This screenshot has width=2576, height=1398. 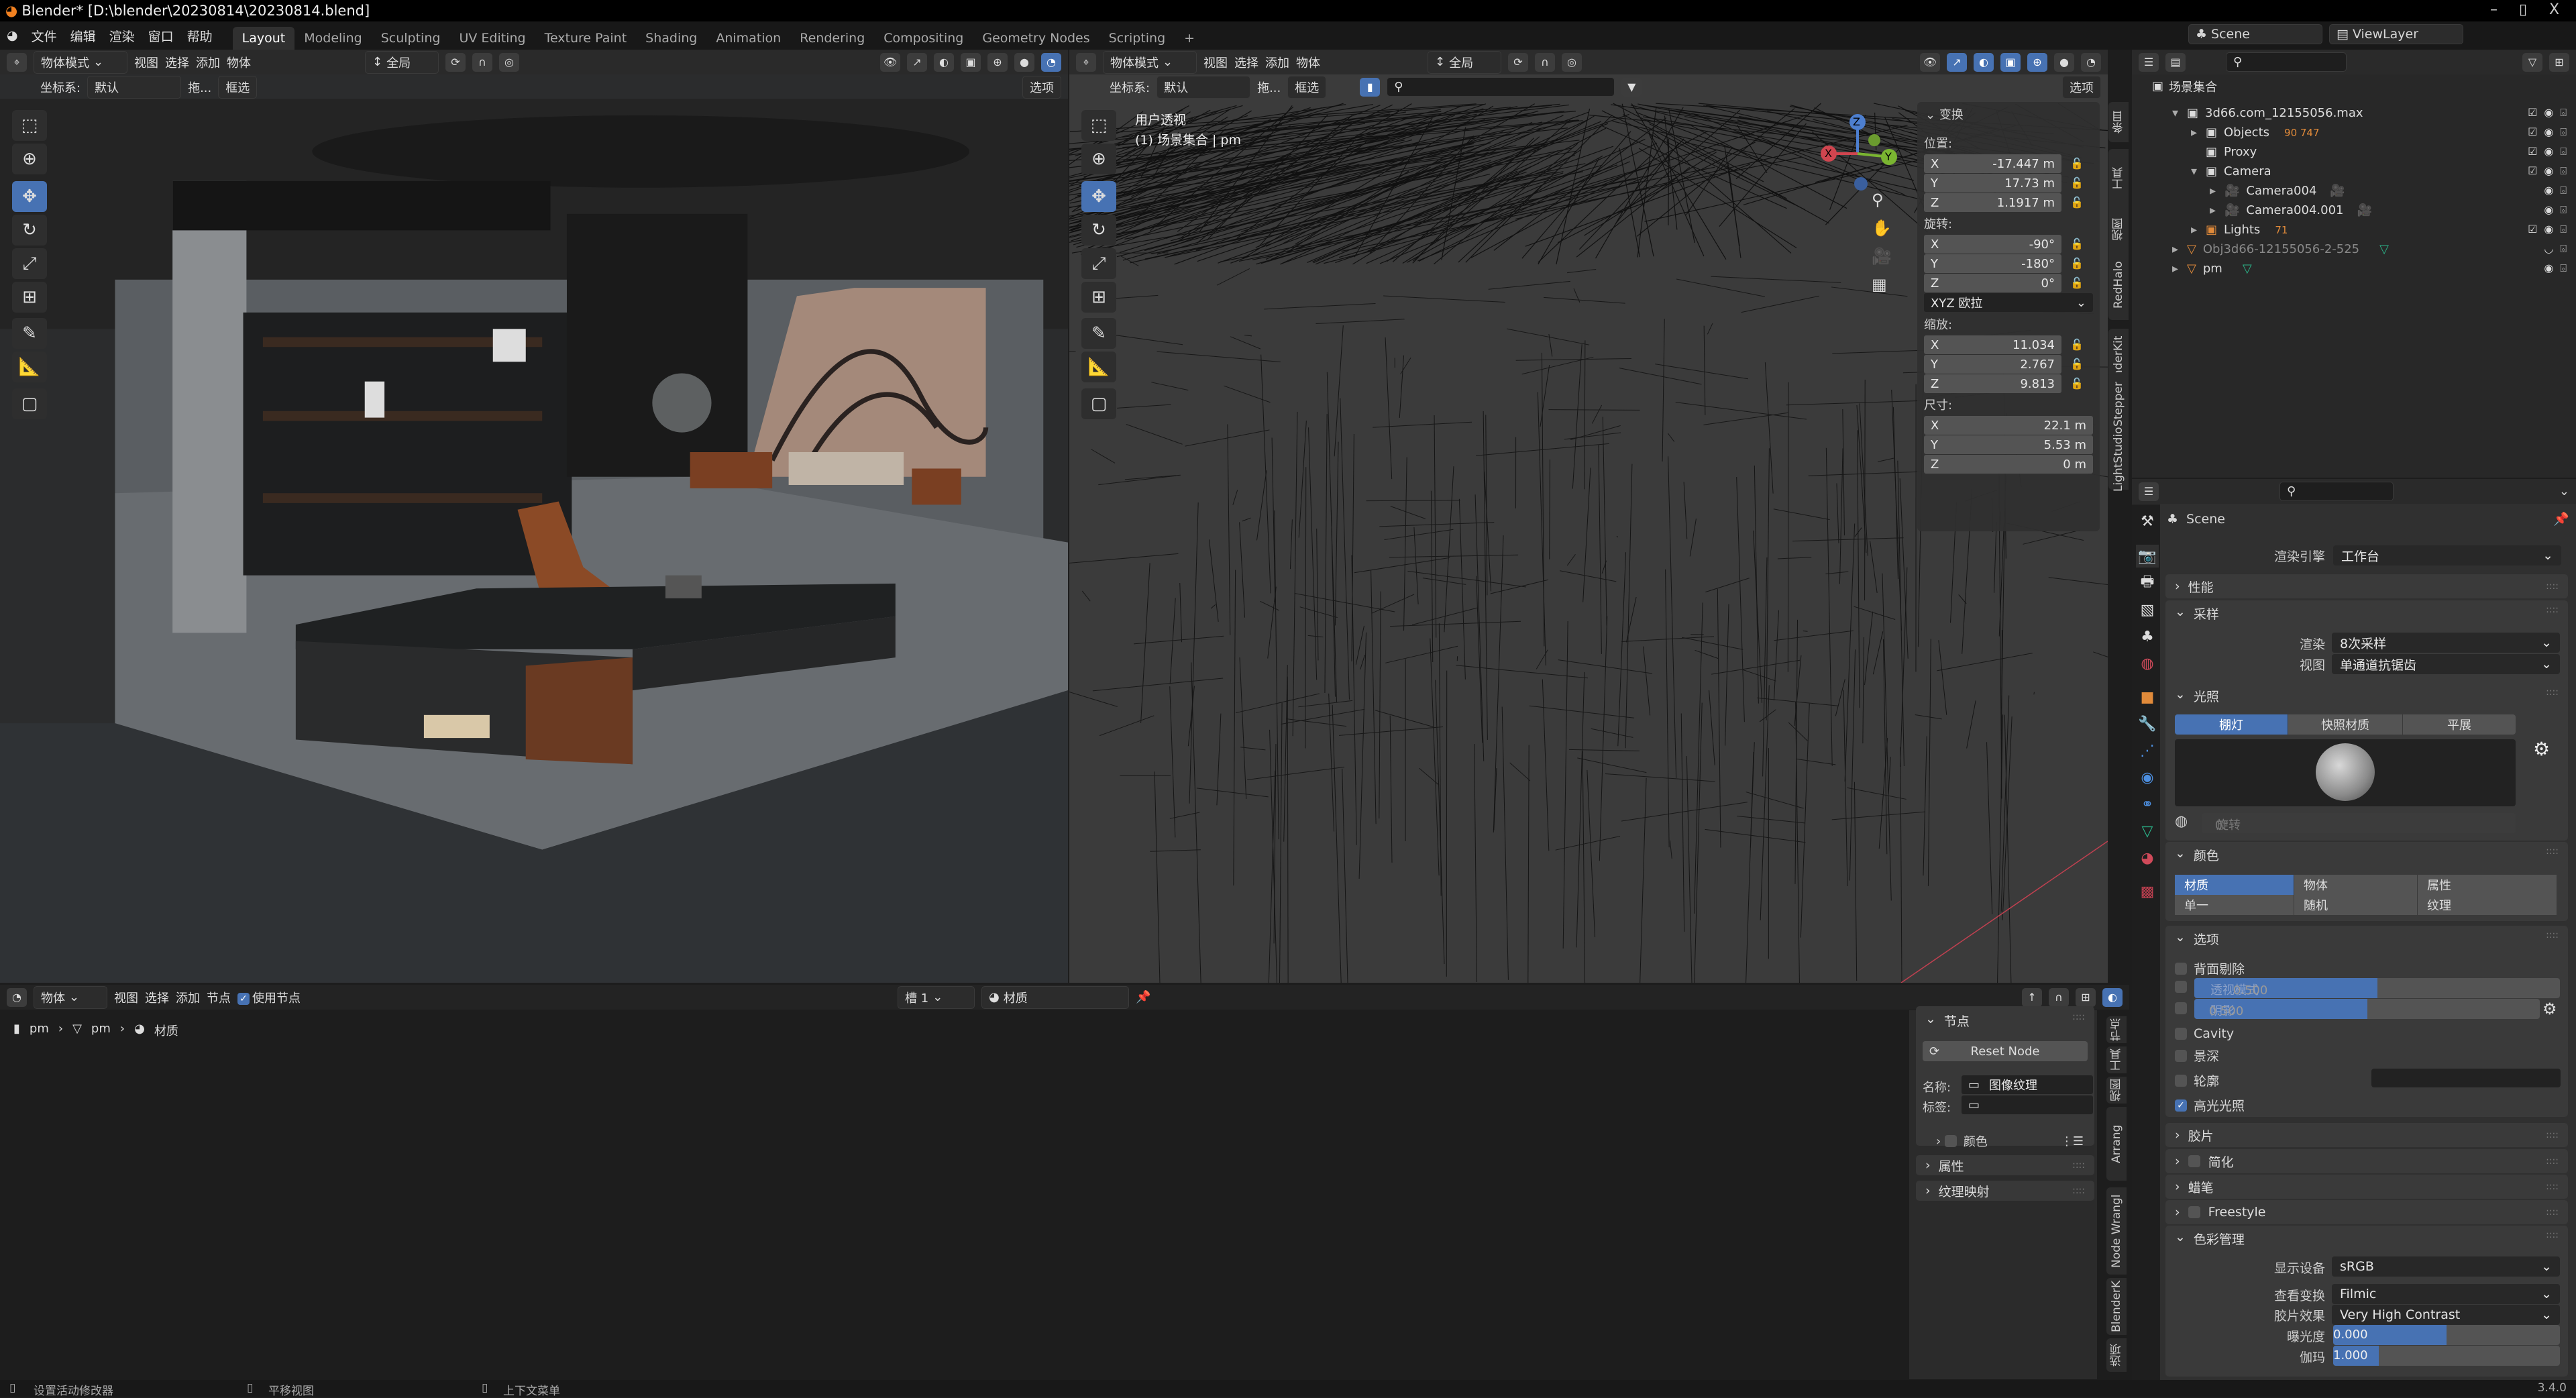 I want to click on output-tab-icon: 🖶, so click(x=2147, y=583).